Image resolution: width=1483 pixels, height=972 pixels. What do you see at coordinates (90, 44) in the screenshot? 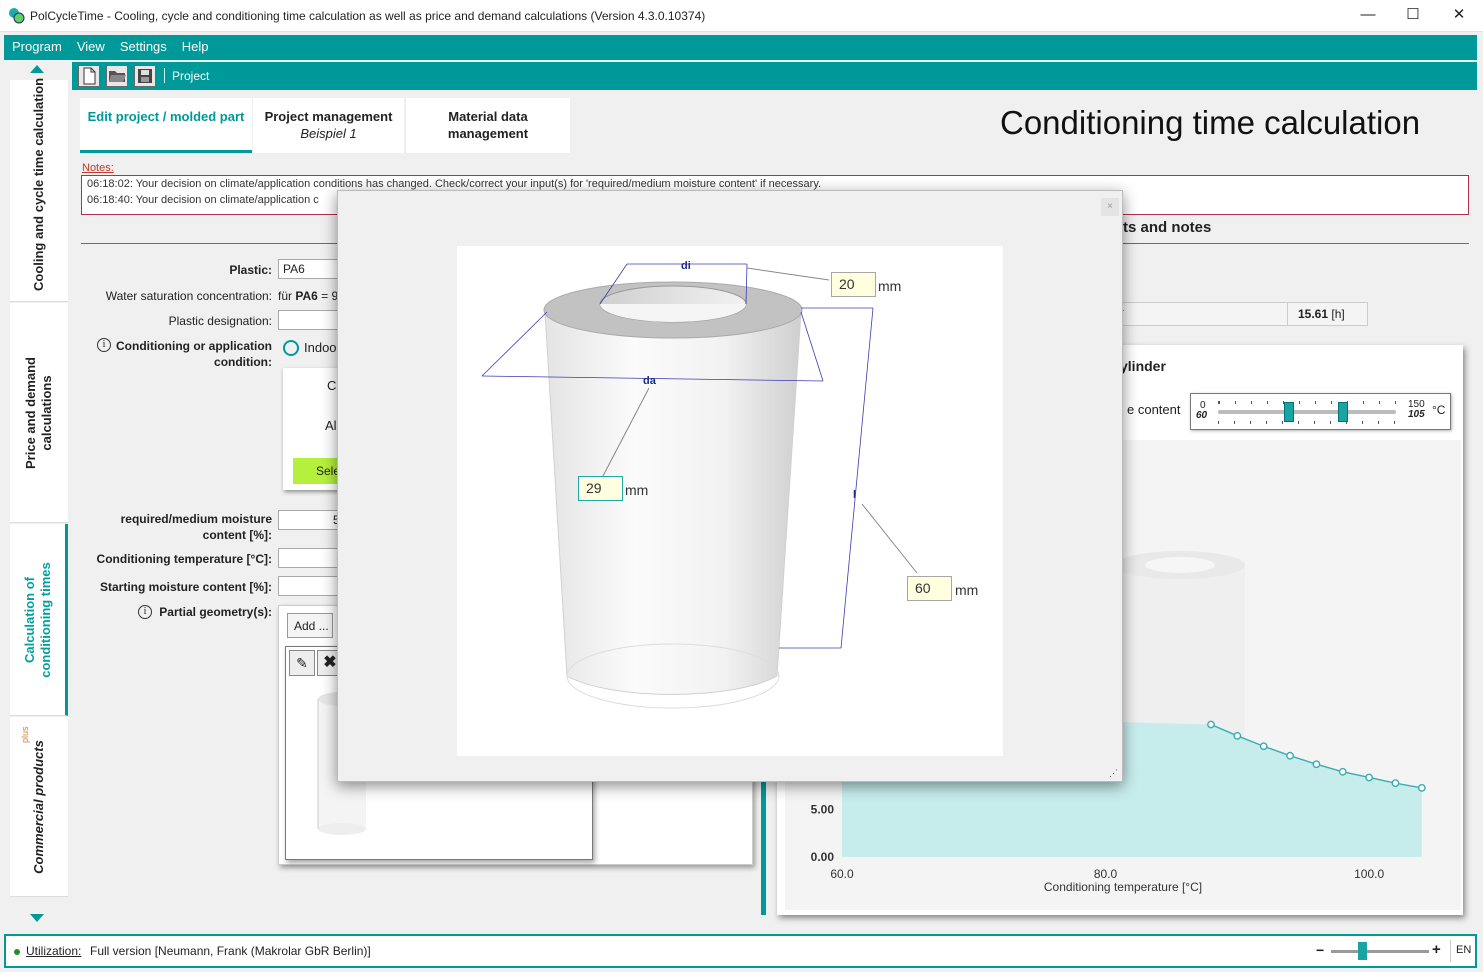
I see `menu-view: View` at bounding box center [90, 44].